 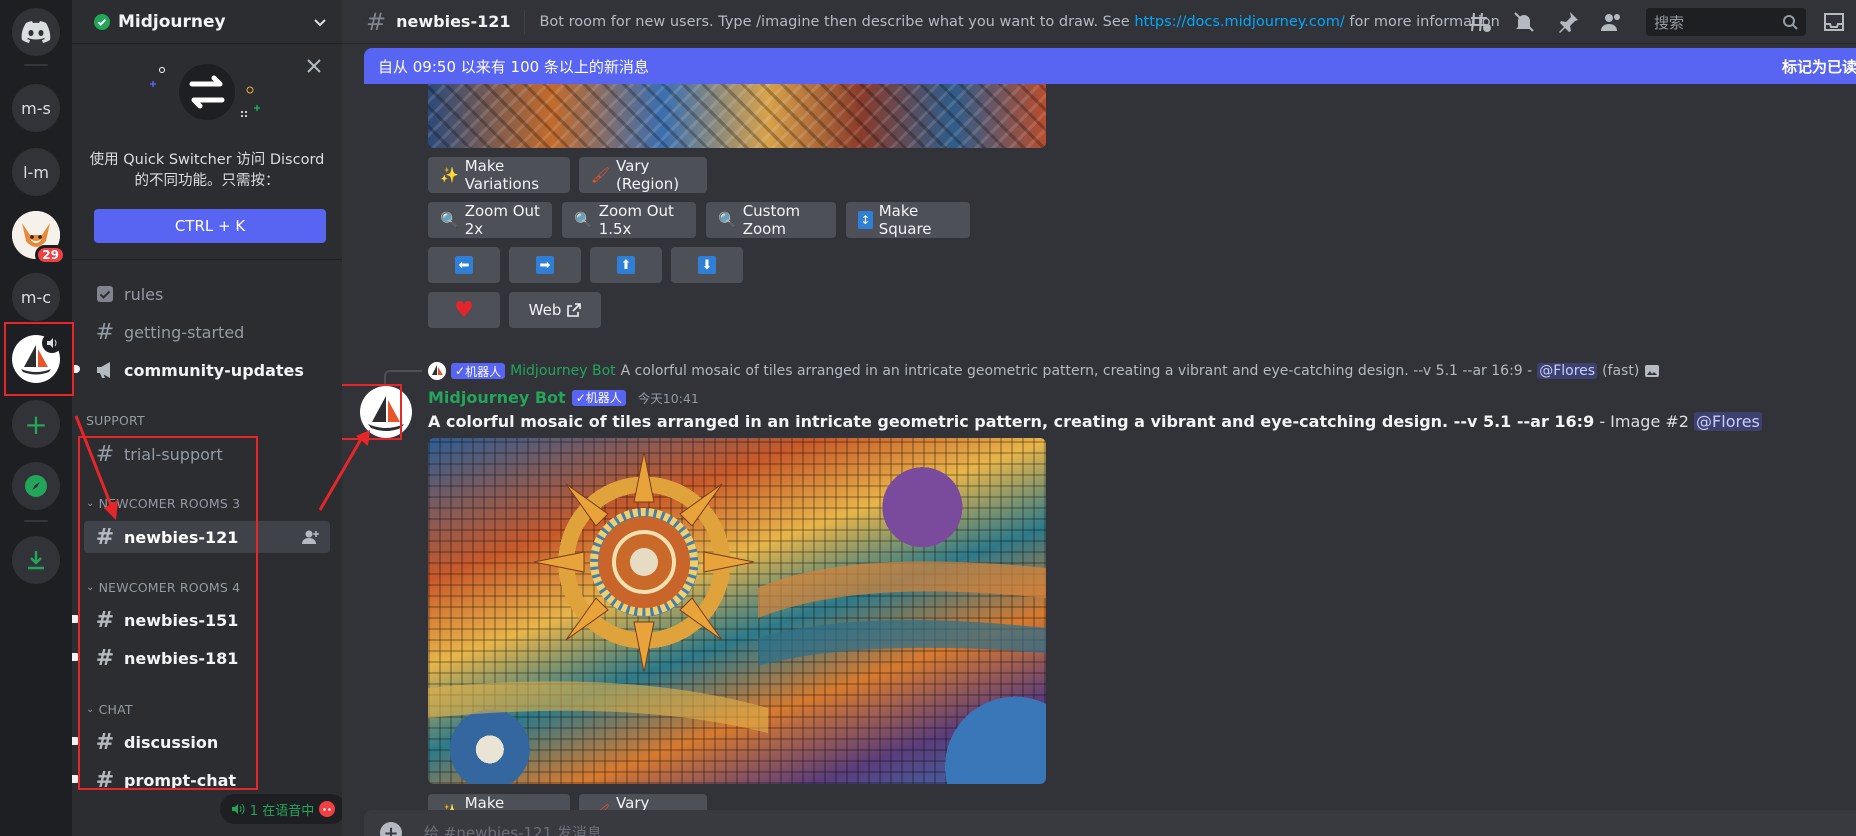 What do you see at coordinates (36, 108) in the screenshot?
I see `server-m-s: m-s` at bounding box center [36, 108].